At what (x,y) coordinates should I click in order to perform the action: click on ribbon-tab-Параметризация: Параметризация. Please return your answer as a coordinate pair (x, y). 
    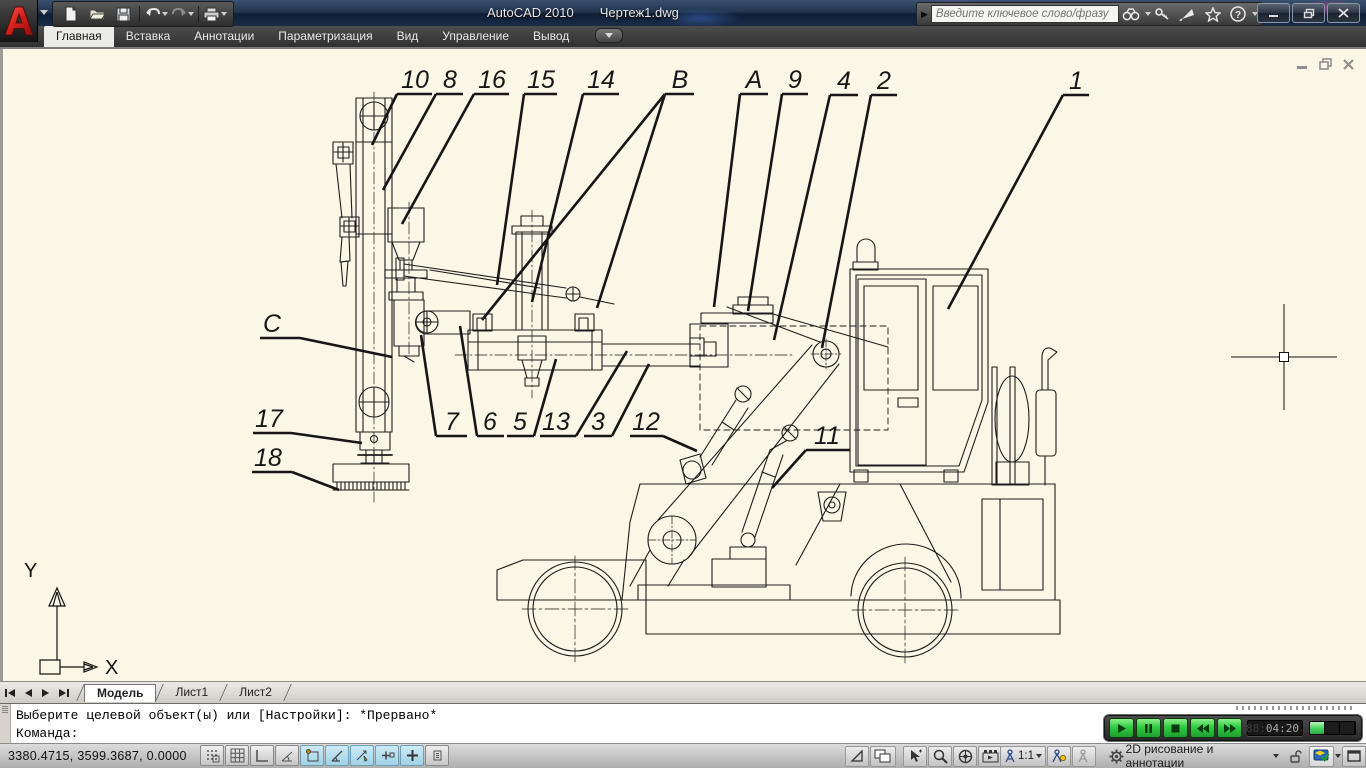
    Looking at the image, I should click on (325, 36).